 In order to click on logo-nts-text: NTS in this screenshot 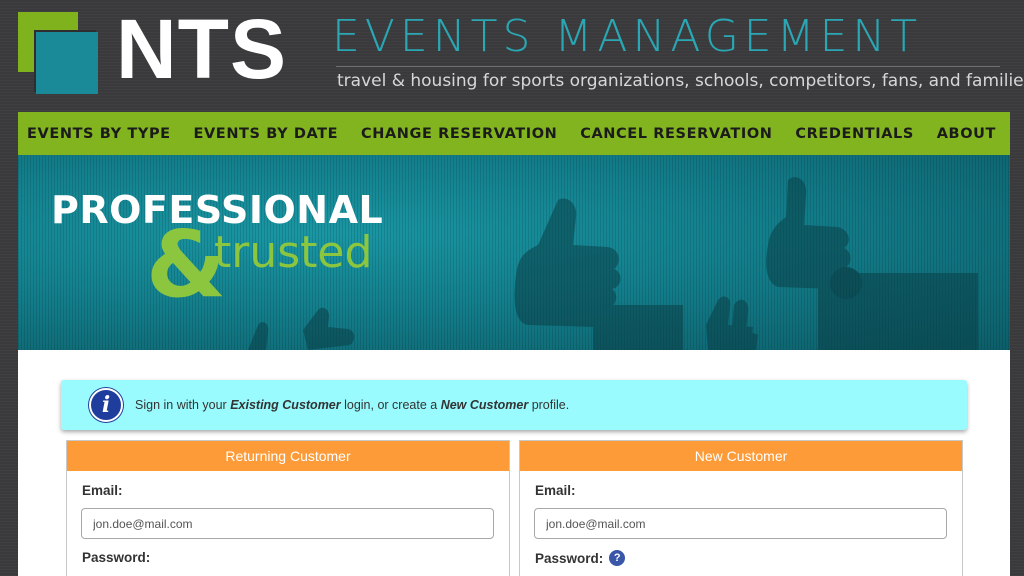, I will do `click(201, 49)`.